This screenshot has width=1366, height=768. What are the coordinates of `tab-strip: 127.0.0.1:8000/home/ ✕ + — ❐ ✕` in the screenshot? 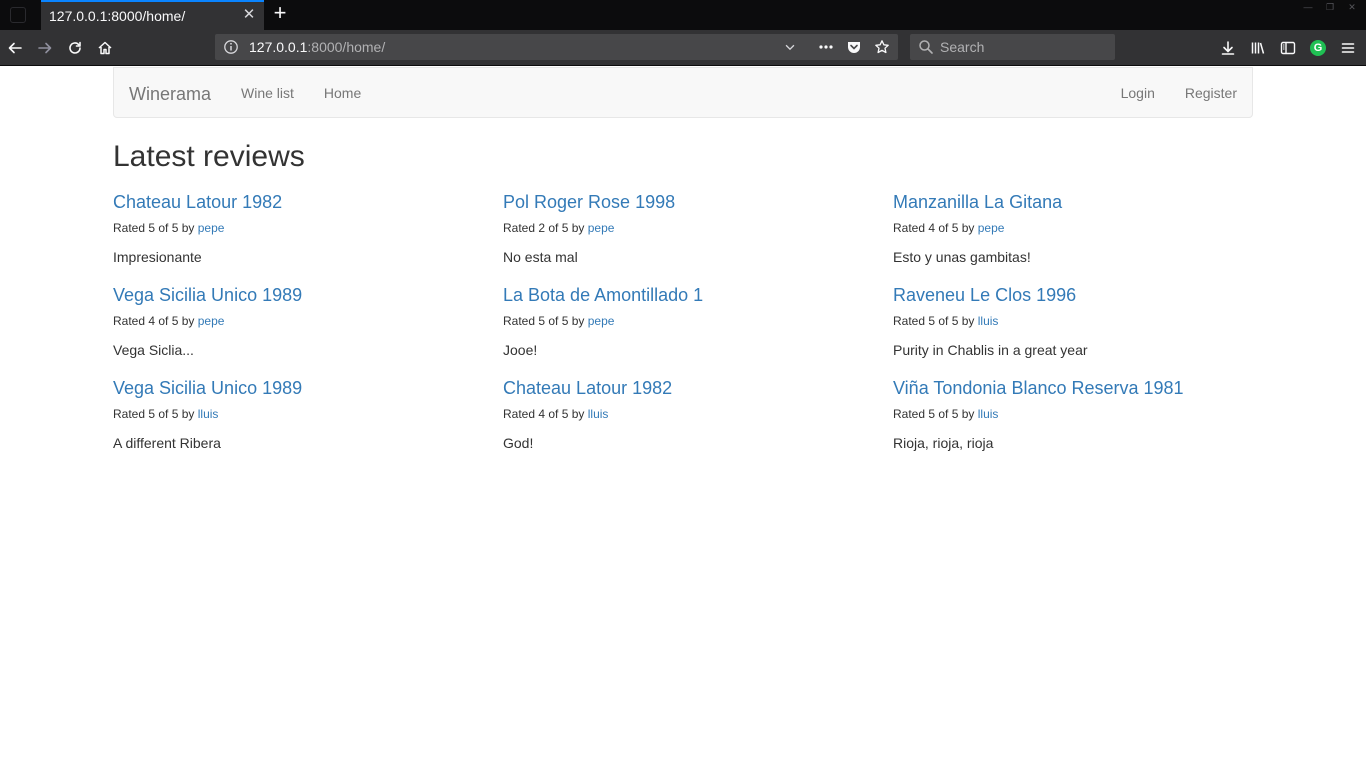 It's located at (683, 15).